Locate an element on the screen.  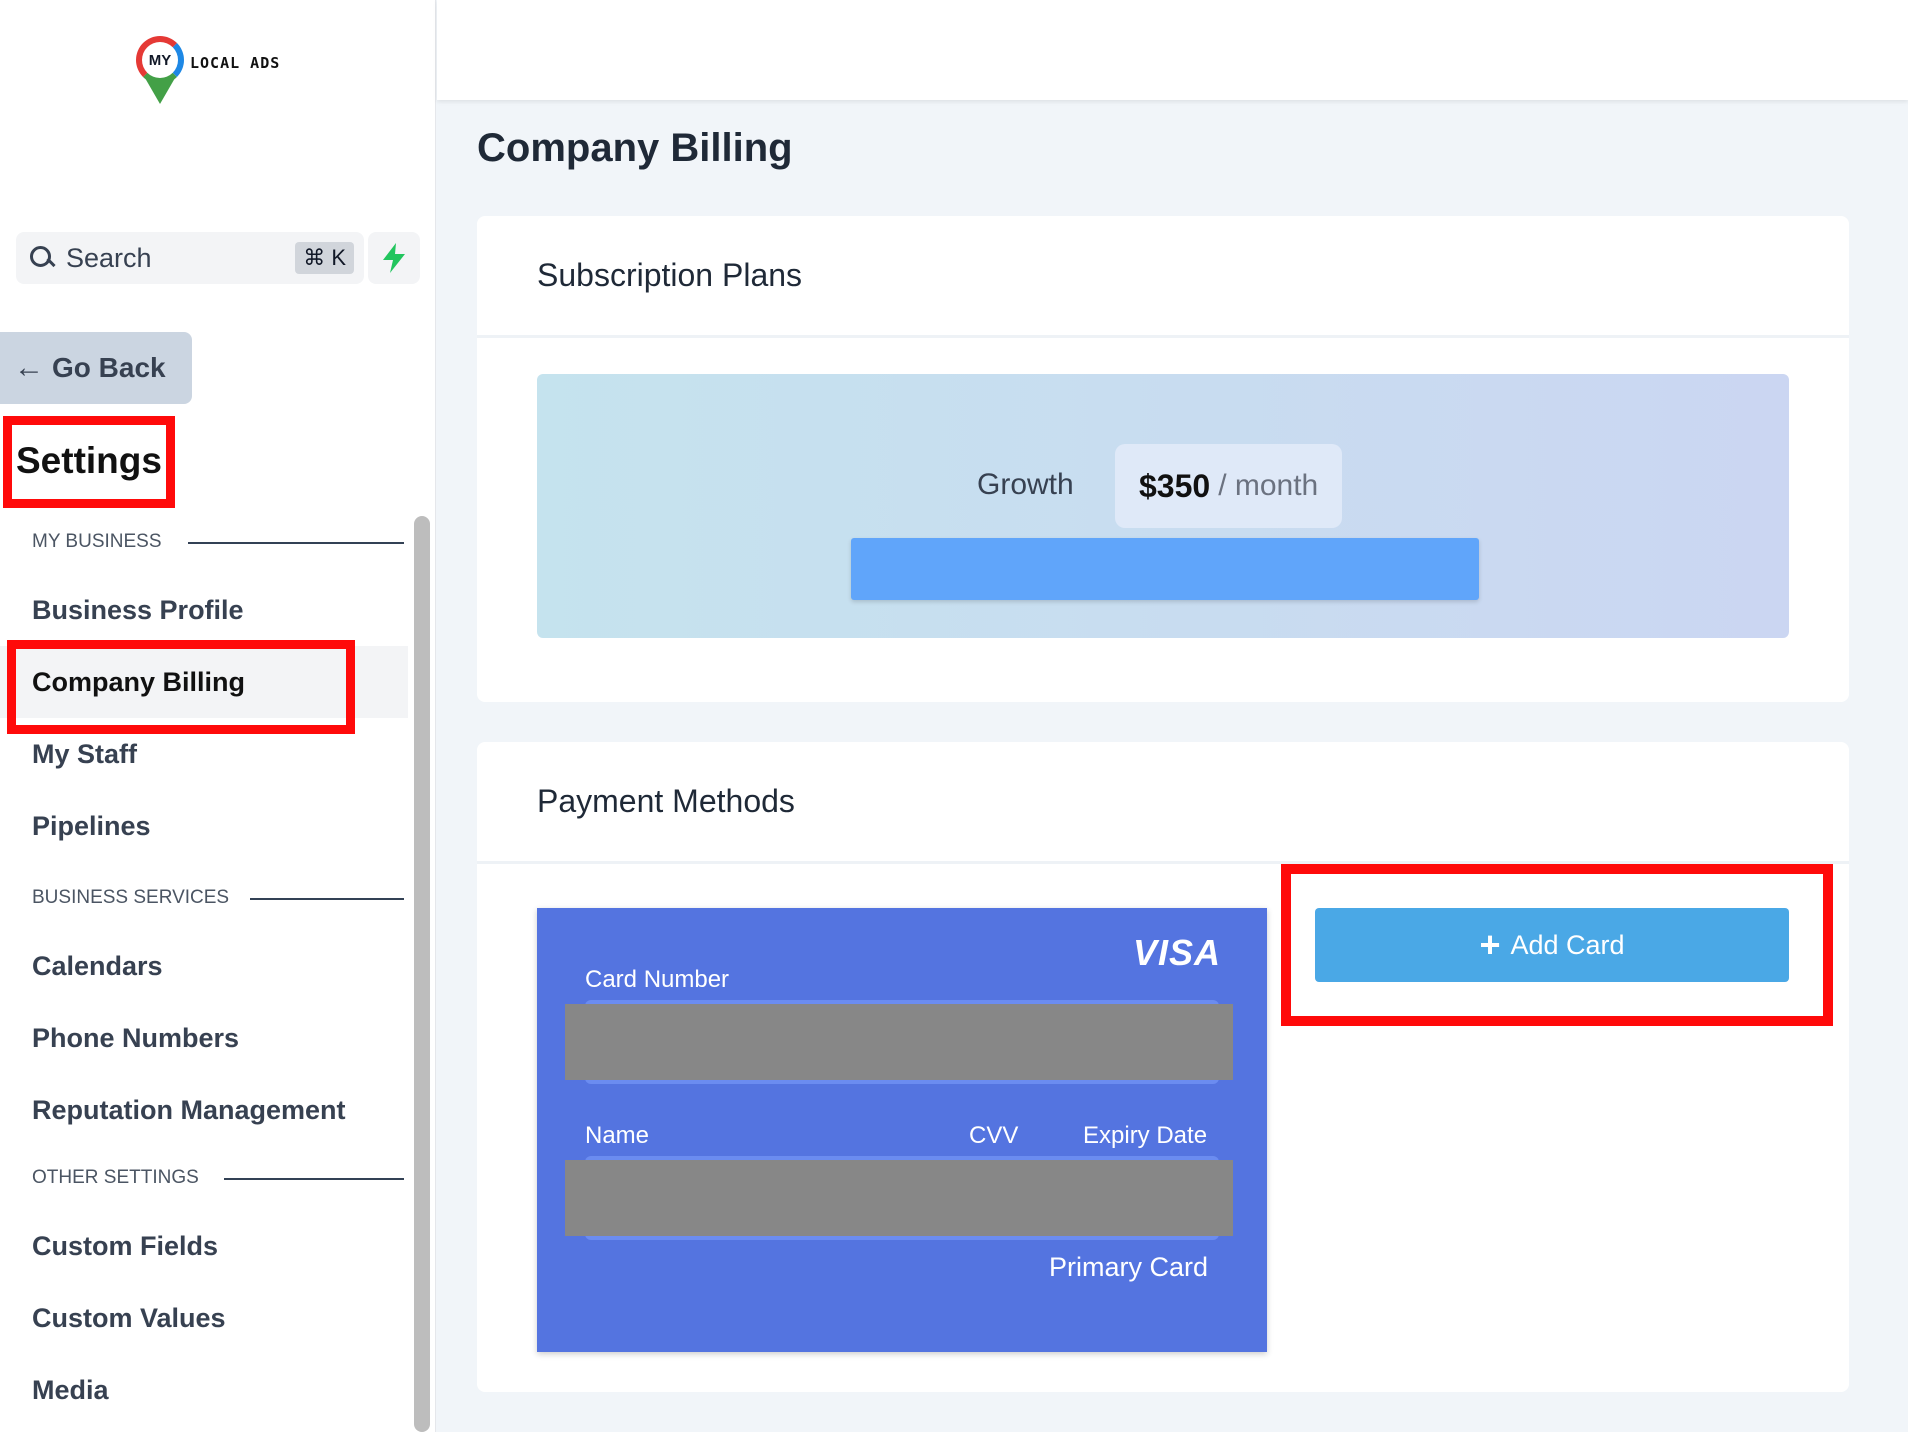
search-box: Search ⌘ K is located at coordinates (190, 258).